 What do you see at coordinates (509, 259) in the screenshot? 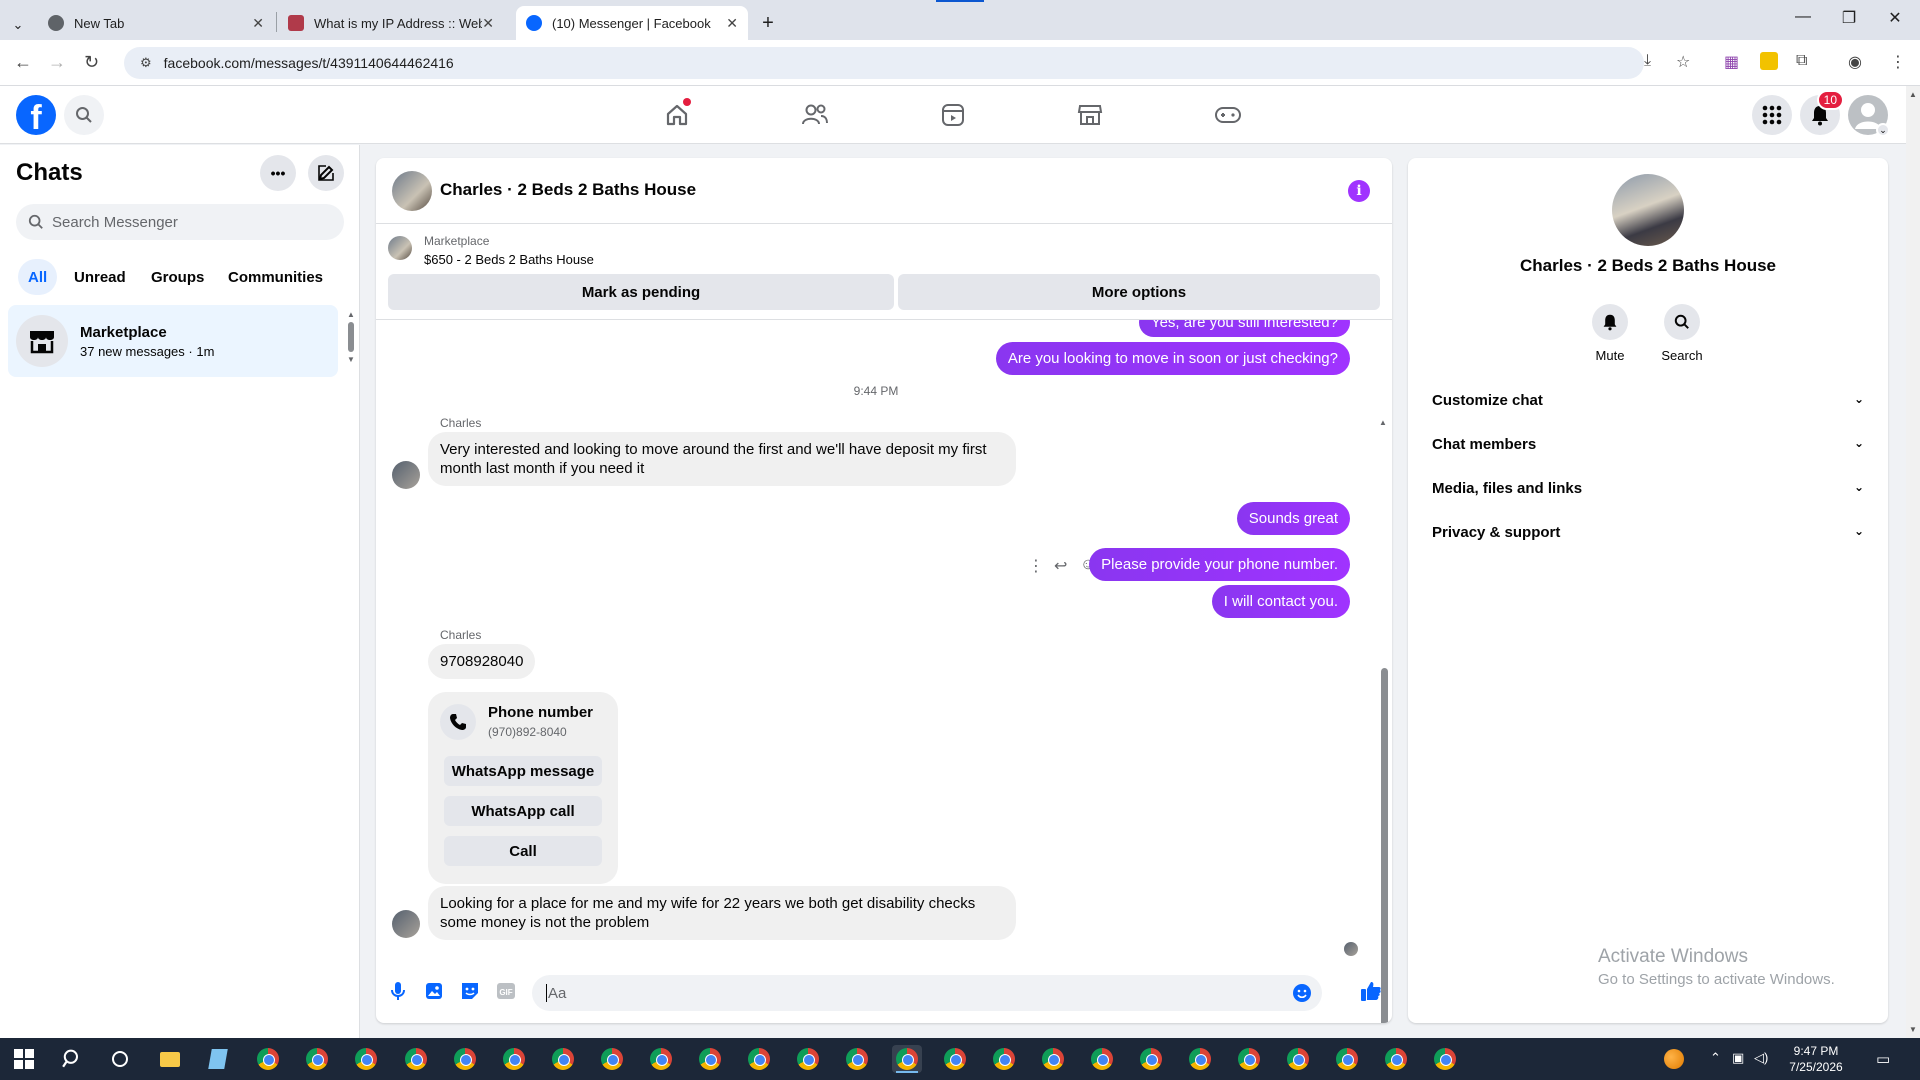
I see `listing-title: $650 - 2 Beds 2 Baths House` at bounding box center [509, 259].